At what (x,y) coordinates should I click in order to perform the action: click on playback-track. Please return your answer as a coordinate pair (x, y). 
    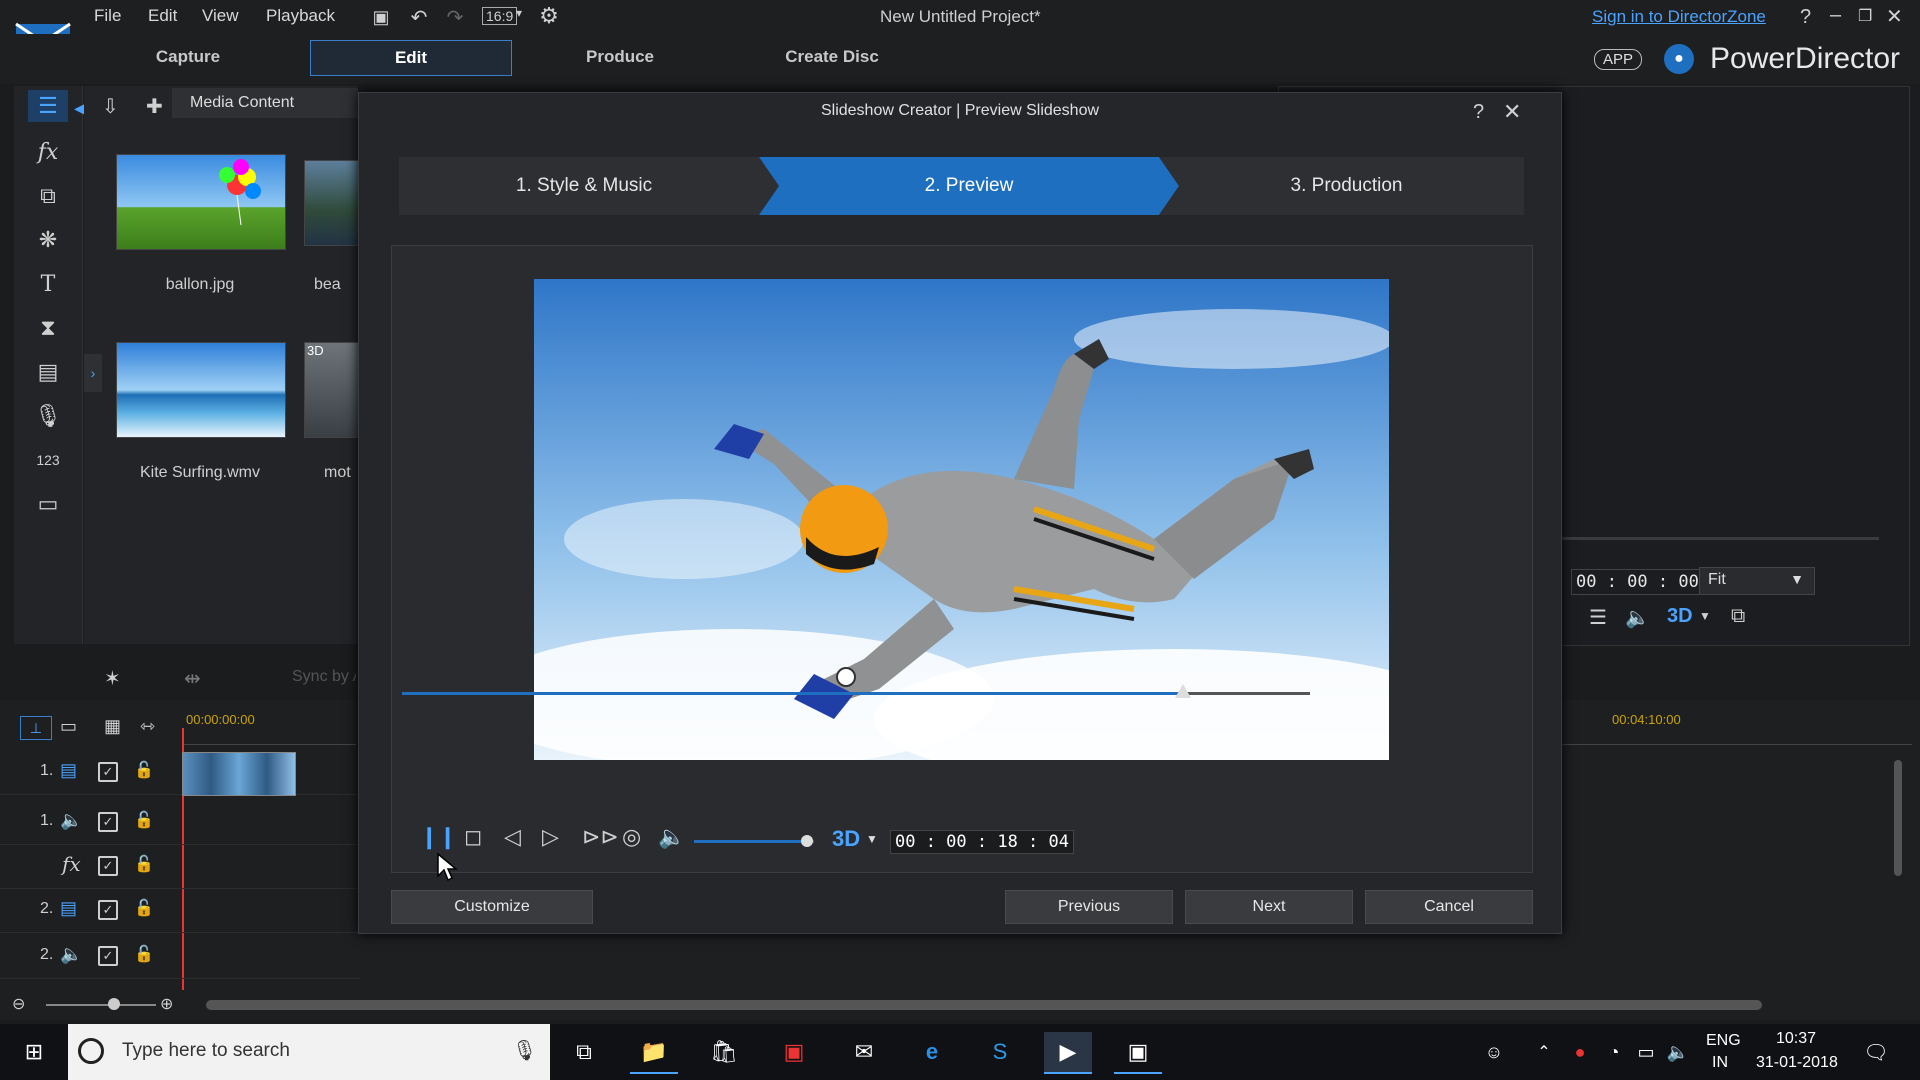
    Looking at the image, I should click on (792, 693).